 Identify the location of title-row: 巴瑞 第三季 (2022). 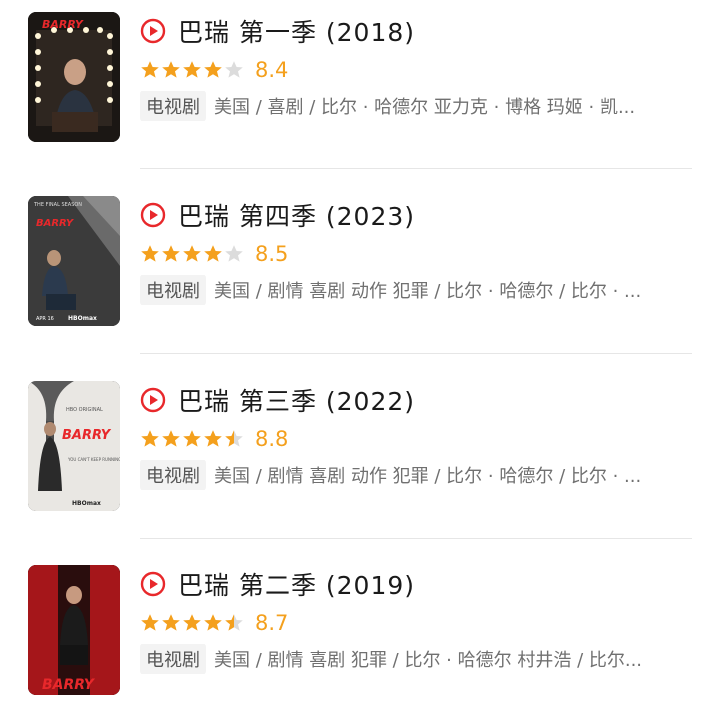
(277, 400).